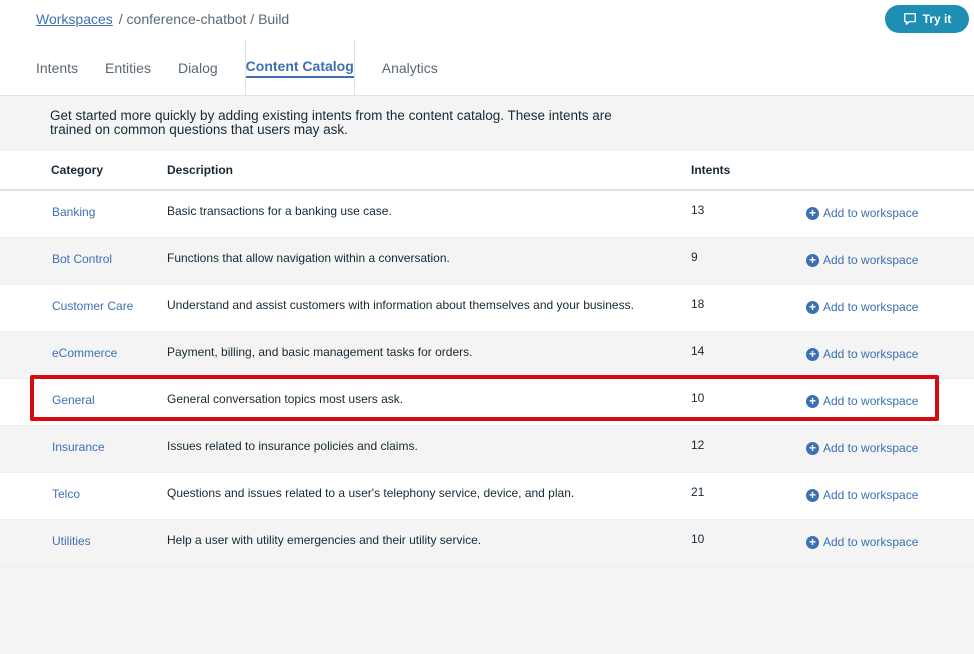 This screenshot has width=974, height=654. What do you see at coordinates (73, 212) in the screenshot?
I see `category-link: Banking` at bounding box center [73, 212].